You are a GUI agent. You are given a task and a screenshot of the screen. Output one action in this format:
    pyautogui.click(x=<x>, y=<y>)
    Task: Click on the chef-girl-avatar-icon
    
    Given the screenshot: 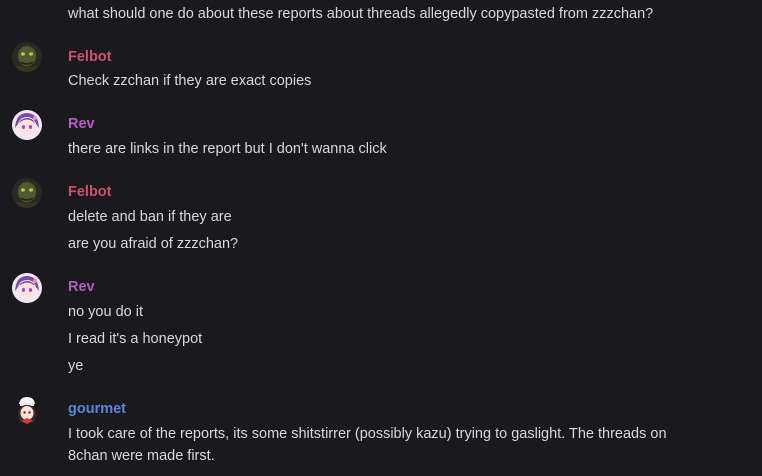 What is the action you would take?
    pyautogui.click(x=27, y=410)
    